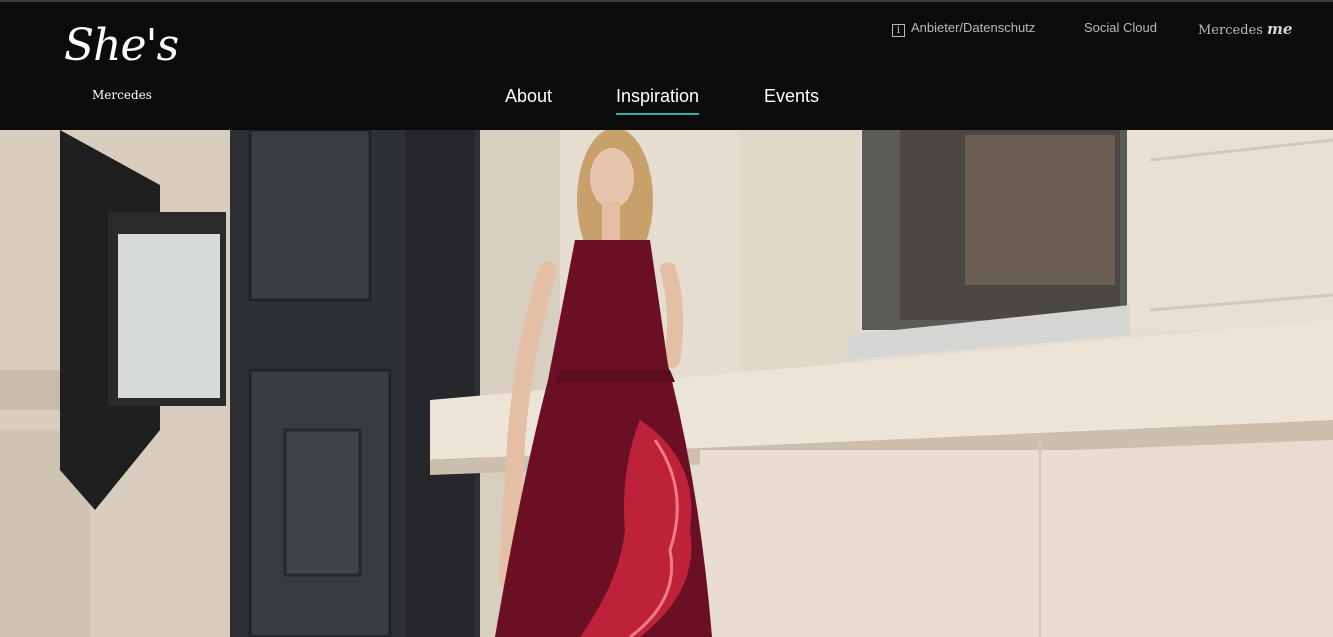 This screenshot has height=637, width=1333. What do you see at coordinates (898, 30) in the screenshot?
I see `info-icon: i` at bounding box center [898, 30].